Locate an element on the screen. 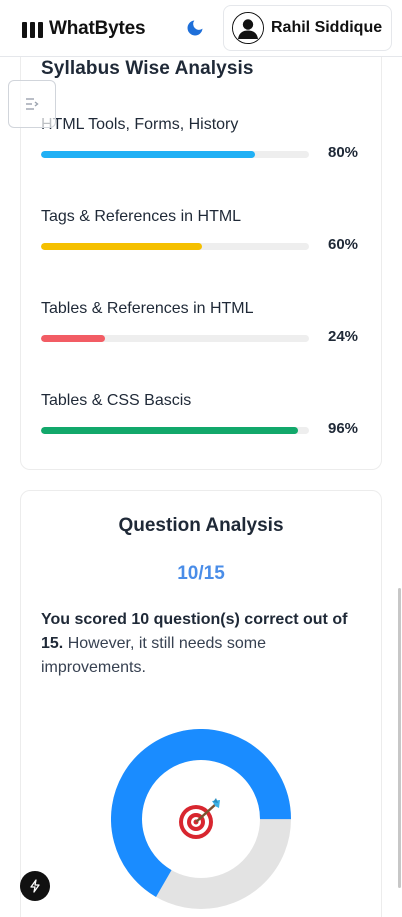 The image size is (402, 917). brand-logo: WhatBytes is located at coordinates (84, 29).